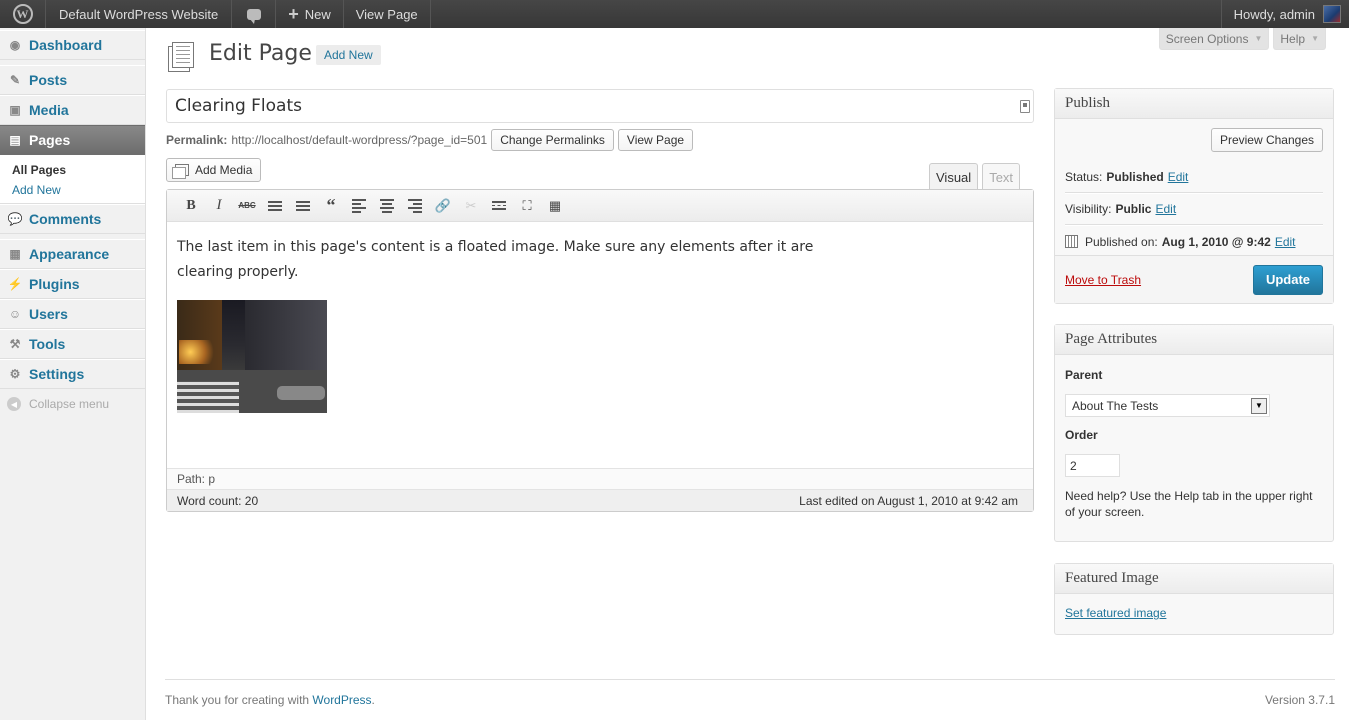  What do you see at coordinates (72, 404) in the screenshot?
I see `collapse-menu-button: ◀ Collapse menu` at bounding box center [72, 404].